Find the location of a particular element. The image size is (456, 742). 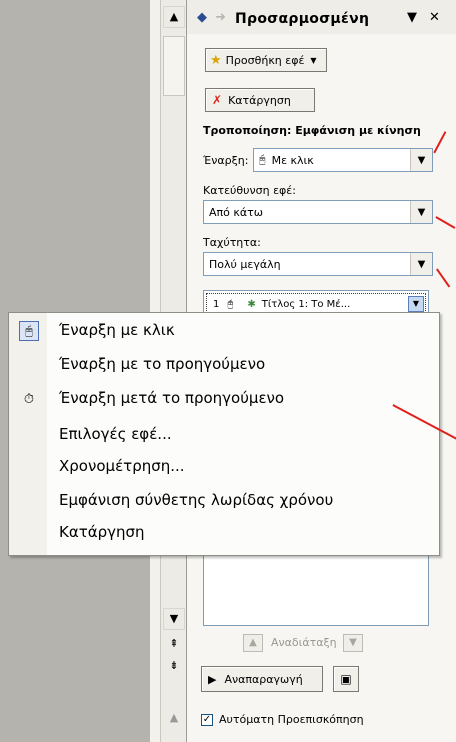

scroll-down-button: ▼ is located at coordinates (174, 619).